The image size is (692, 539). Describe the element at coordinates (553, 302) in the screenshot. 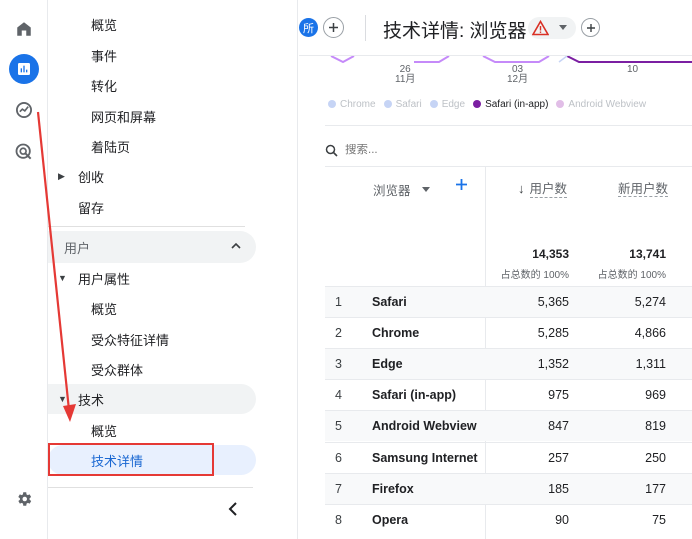

I see `row-users: 5,365` at that location.